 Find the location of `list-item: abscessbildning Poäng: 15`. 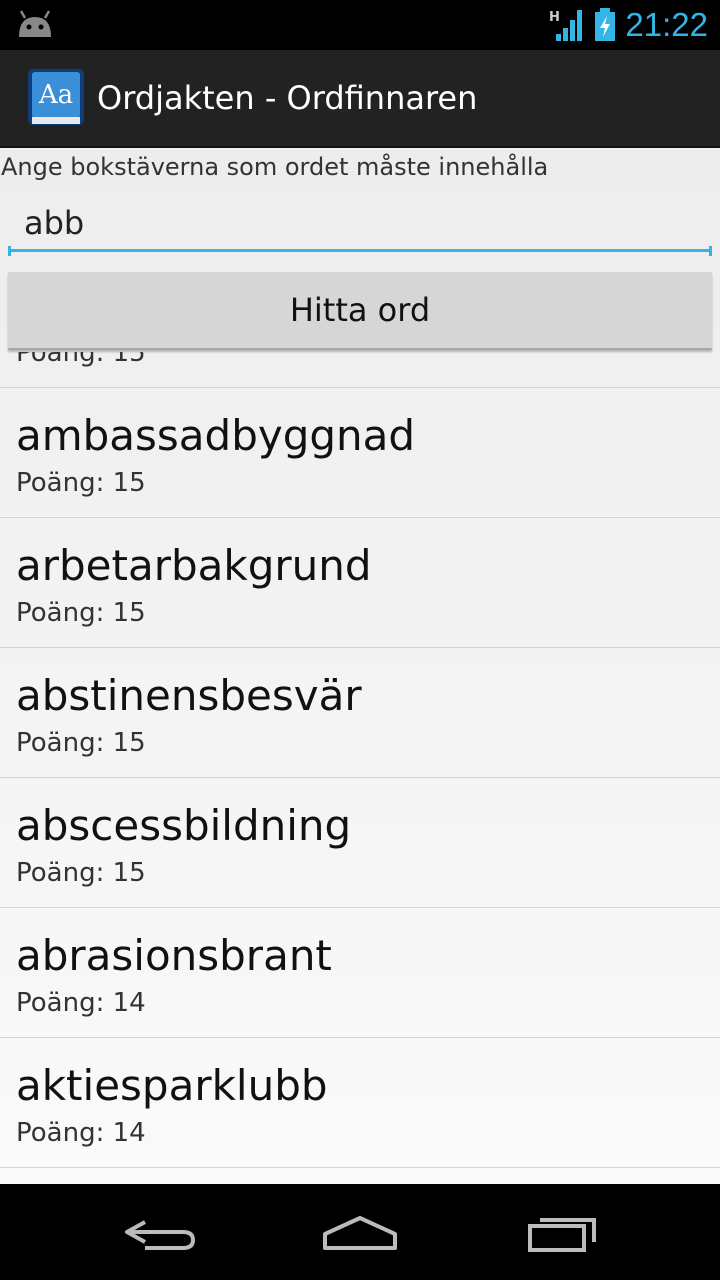

list-item: abscessbildning Poäng: 15 is located at coordinates (360, 843).